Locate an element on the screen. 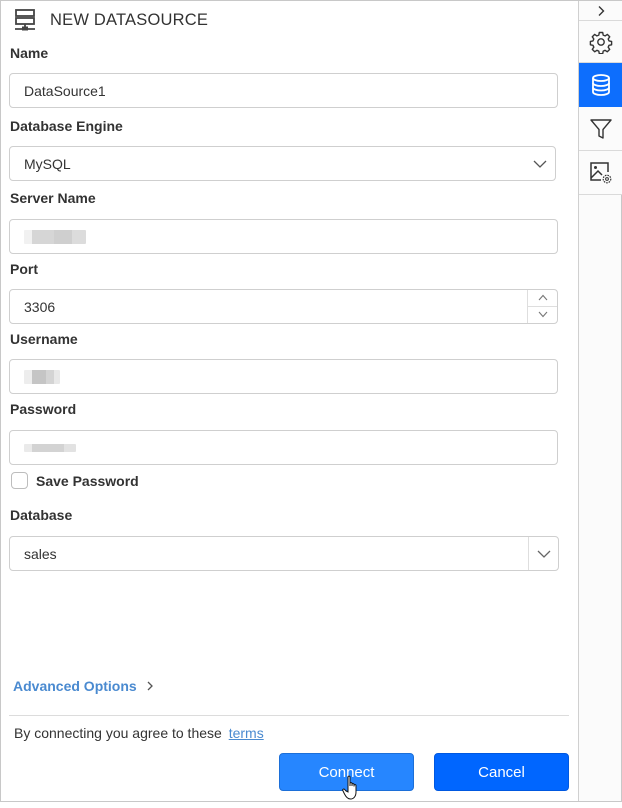  advanced-options-link: Advanced Options is located at coordinates (84, 686).